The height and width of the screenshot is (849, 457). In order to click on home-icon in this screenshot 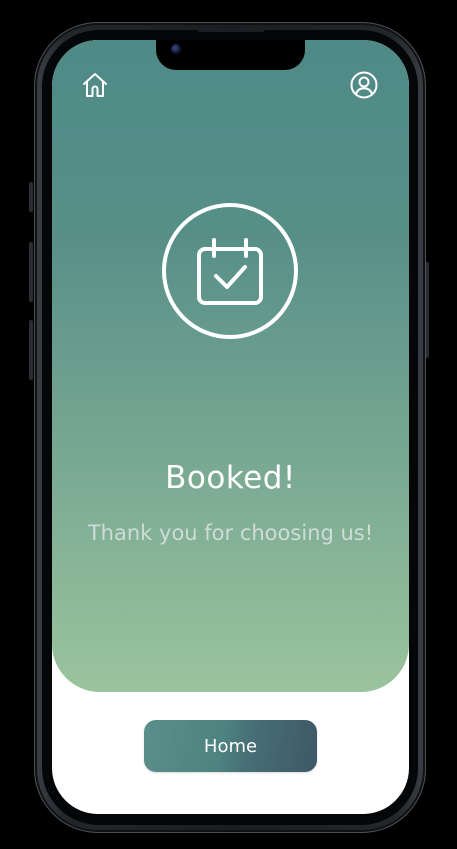, I will do `click(95, 85)`.